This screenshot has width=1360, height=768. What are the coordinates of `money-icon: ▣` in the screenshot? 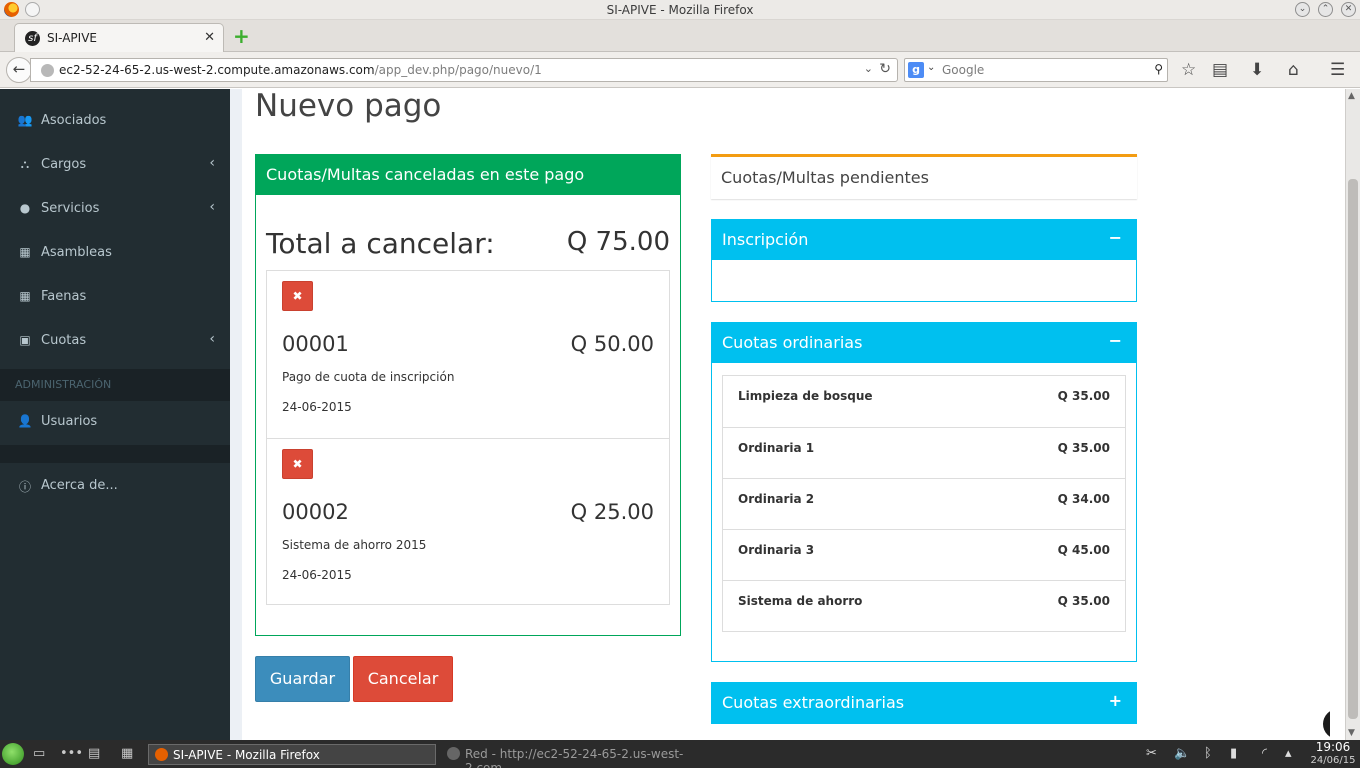 It's located at (25, 340).